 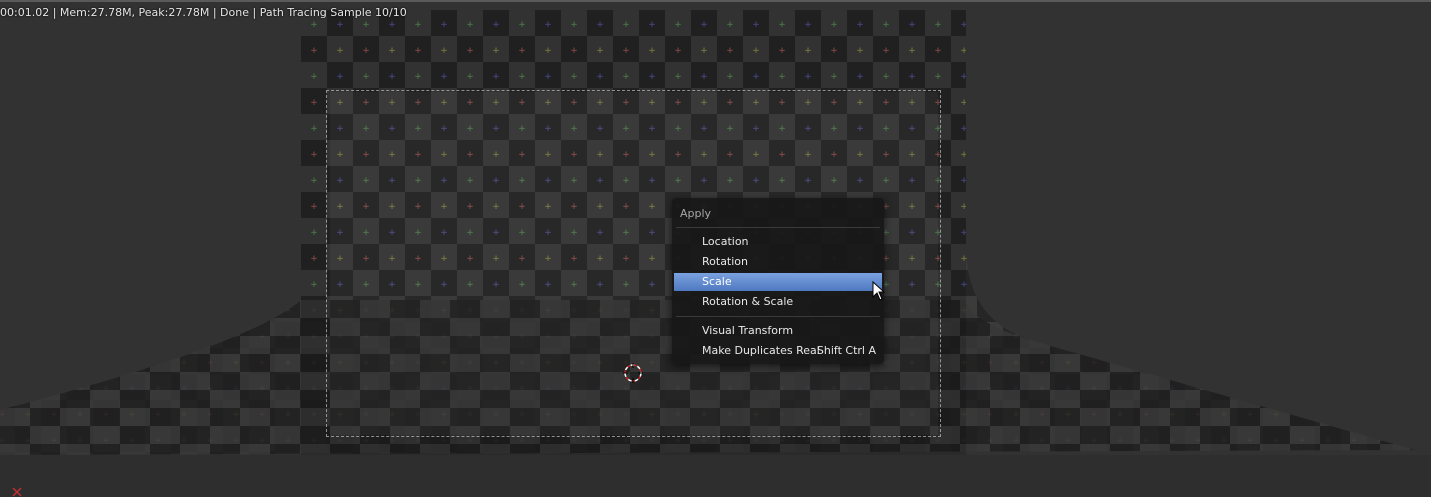 I want to click on menu-item-label: Visual Transform, so click(x=748, y=330).